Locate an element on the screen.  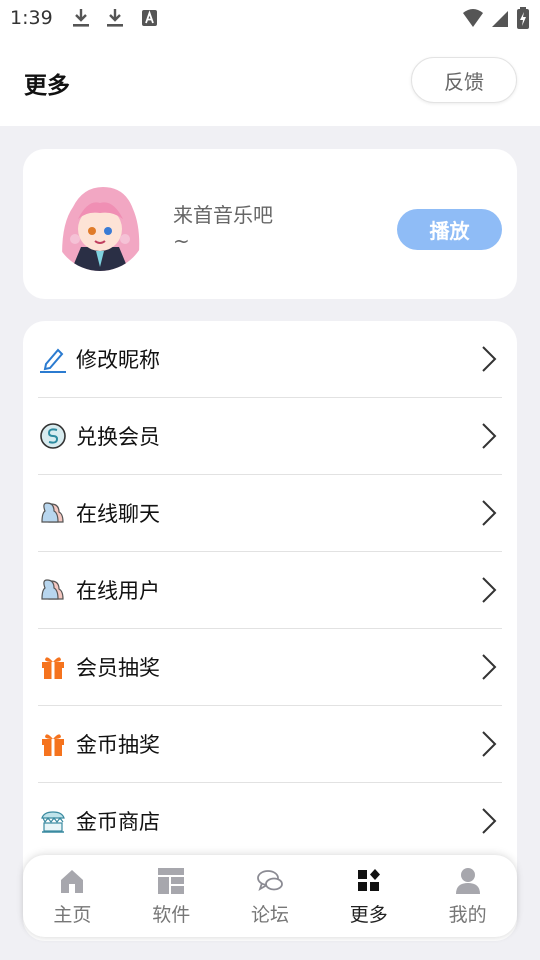
menu-item-member-lottery: 会员抽奖 is located at coordinates (270, 667).